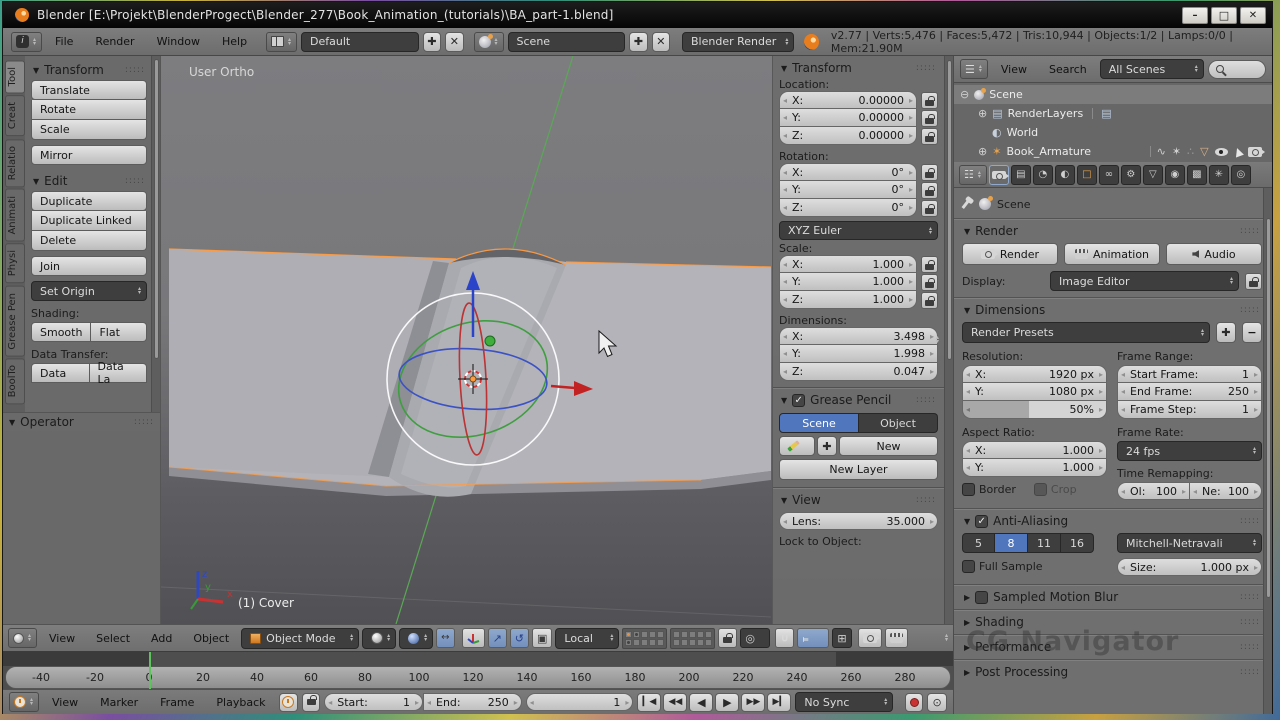  Describe the element at coordinates (89, 221) in the screenshot. I see `duplicate-linked-button: Duplicate Linked` at that location.